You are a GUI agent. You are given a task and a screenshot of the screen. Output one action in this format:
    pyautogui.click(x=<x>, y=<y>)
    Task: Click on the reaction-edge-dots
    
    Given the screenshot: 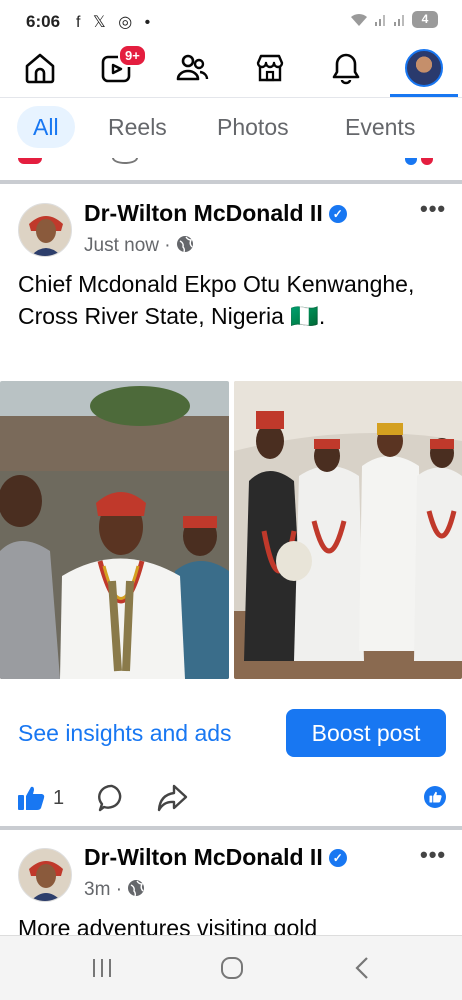 What is the action you would take?
    pyautogui.click(x=422, y=161)
    